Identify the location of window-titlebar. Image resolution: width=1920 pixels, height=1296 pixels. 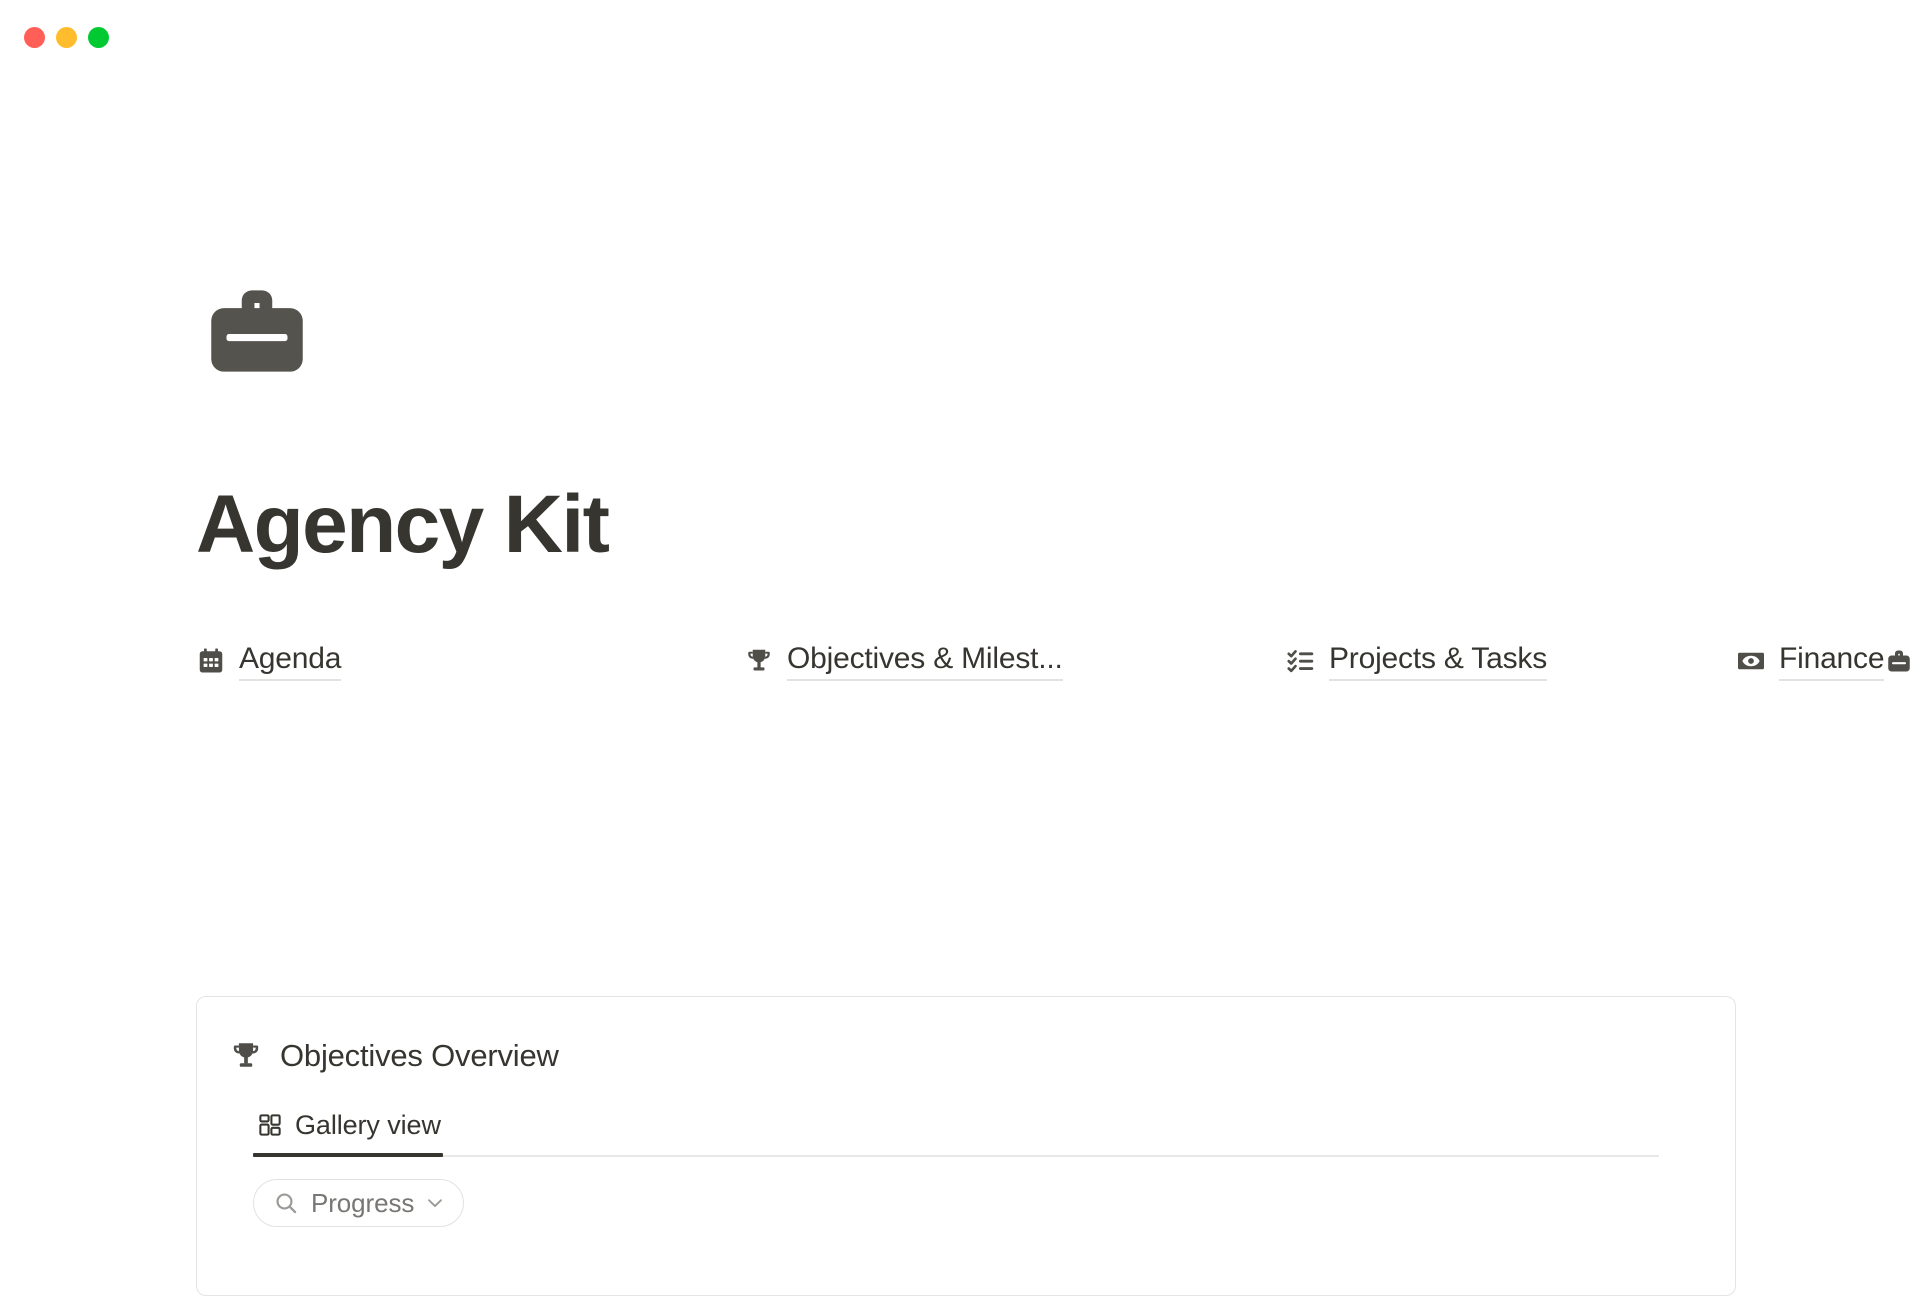
(960, 37).